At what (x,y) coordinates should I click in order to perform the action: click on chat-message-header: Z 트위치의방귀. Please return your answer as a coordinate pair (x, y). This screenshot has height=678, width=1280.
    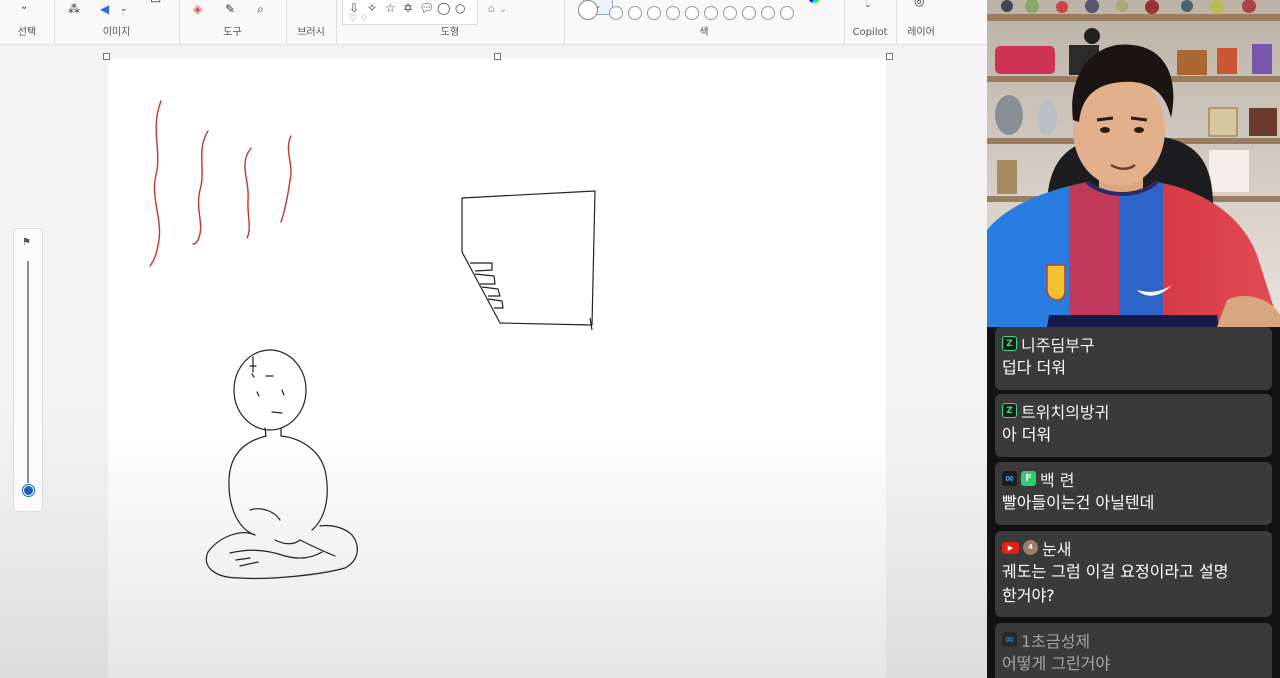
    Looking at the image, I should click on (1133, 410).